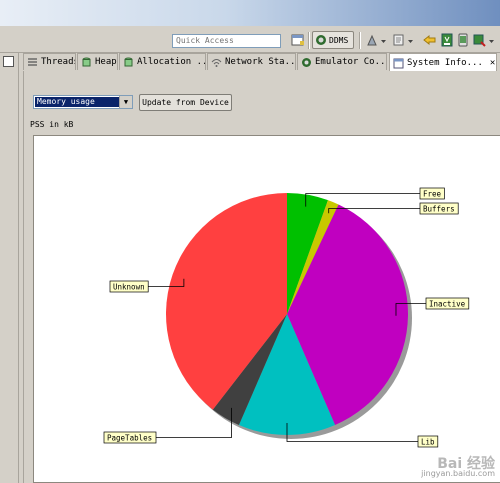 Image resolution: width=500 pixels, height=483 pixels. I want to click on ddms-perspective-button: DDMS, so click(333, 40).